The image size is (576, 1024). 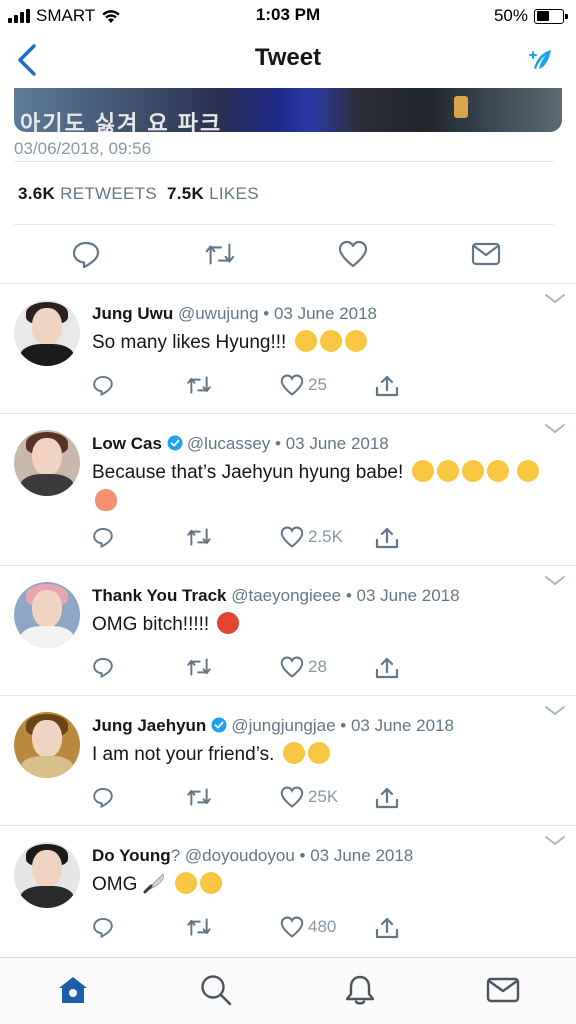 What do you see at coordinates (286, 595) in the screenshot?
I see `reply-author-handle: @taeyongieee` at bounding box center [286, 595].